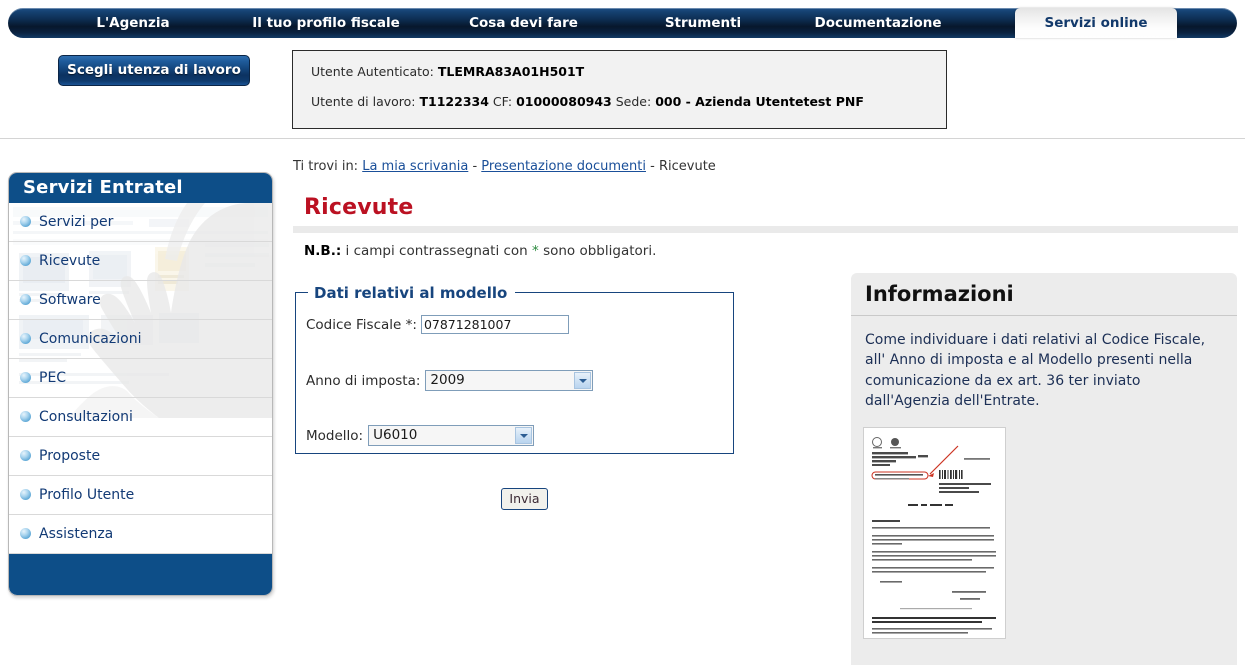  I want to click on sidebar-footer, so click(140, 574).